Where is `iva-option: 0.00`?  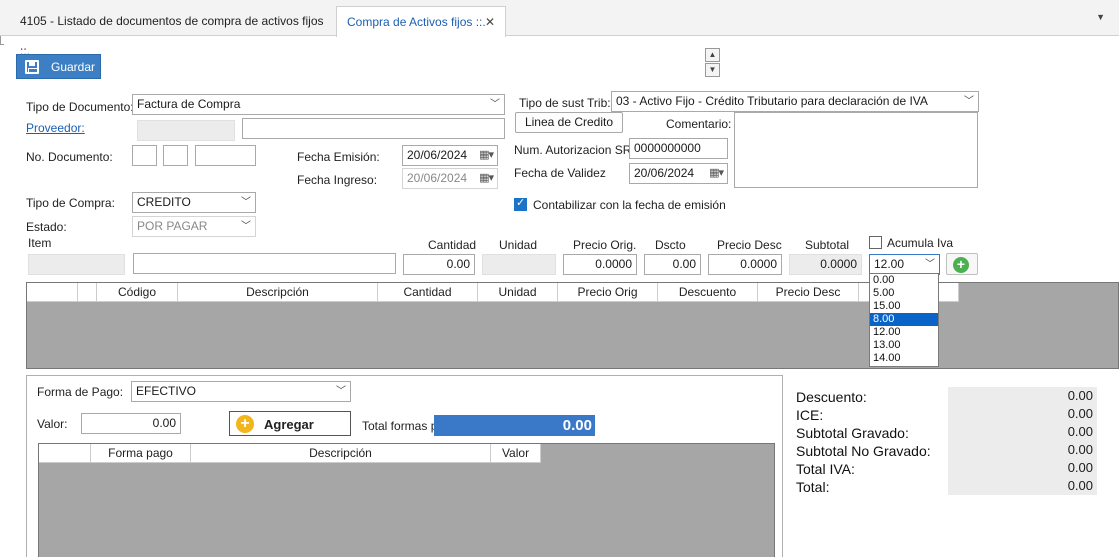
iva-option: 0.00 is located at coordinates (904, 280).